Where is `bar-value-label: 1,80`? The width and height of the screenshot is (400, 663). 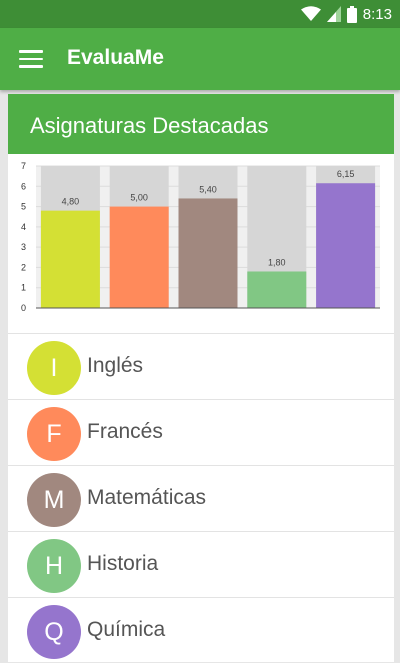
bar-value-label: 1,80 is located at coordinates (277, 262).